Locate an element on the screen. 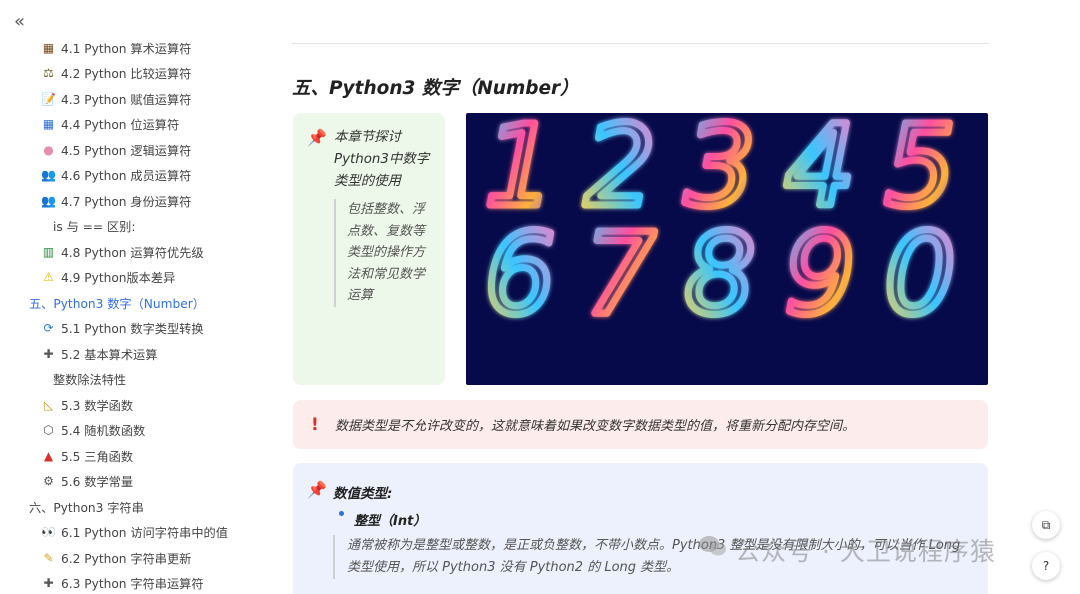 The image size is (1080, 594). toc-item: 👥 4.7 Python 身份运算符 is located at coordinates (134, 201).